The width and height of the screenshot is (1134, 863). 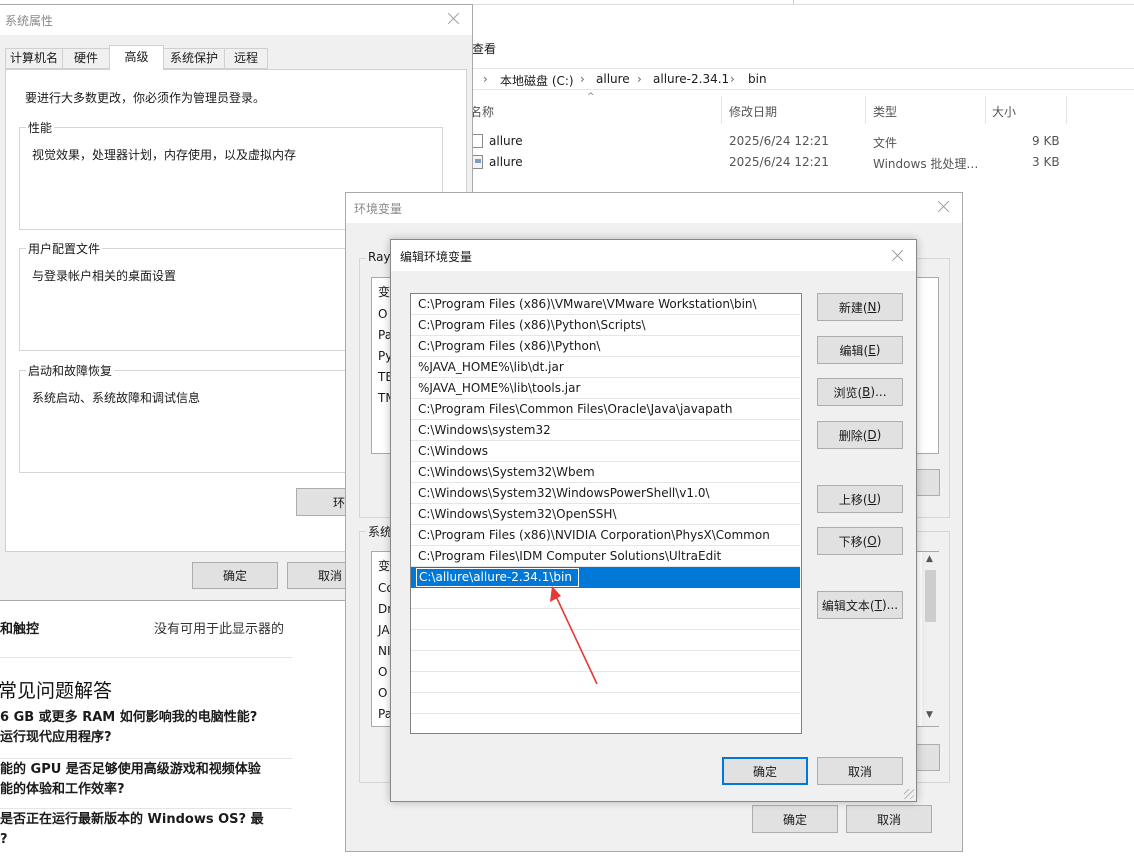 What do you see at coordinates (654, 208) in the screenshot?
I see `title-bar: 环境变量` at bounding box center [654, 208].